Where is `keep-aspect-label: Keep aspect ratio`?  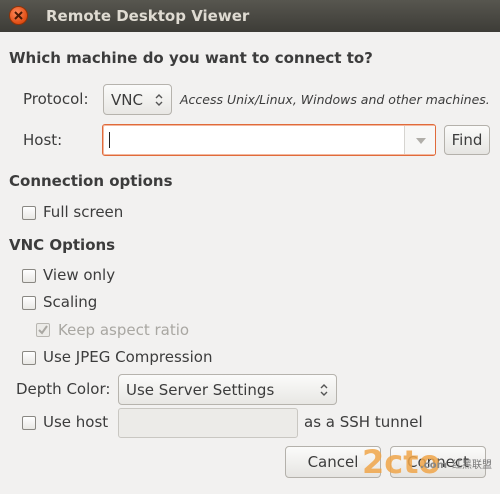 keep-aspect-label: Keep aspect ratio is located at coordinates (124, 330).